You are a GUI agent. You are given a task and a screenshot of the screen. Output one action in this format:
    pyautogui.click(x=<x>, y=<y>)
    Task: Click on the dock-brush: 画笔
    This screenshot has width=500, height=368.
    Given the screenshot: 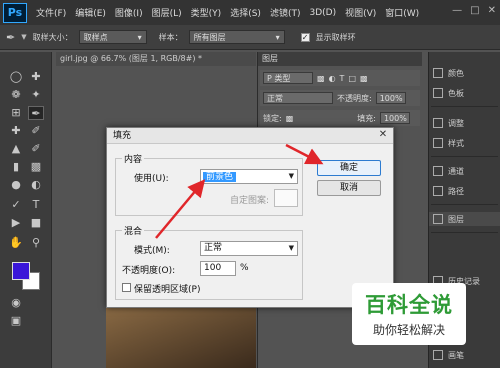 What is the action you would take?
    pyautogui.click(x=448, y=355)
    